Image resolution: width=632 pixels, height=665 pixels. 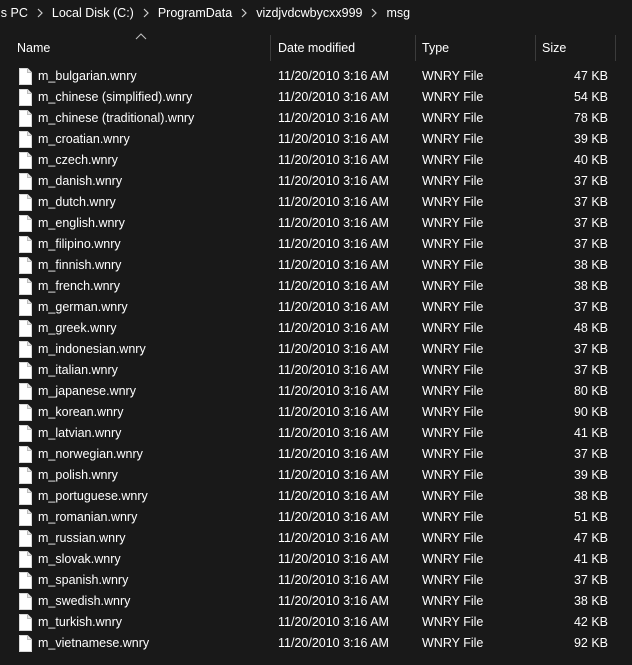 I want to click on file-name: m_japanese.wnry, so click(x=87, y=391).